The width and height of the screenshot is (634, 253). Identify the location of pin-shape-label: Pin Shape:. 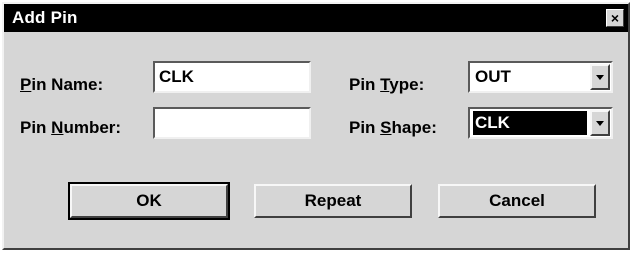
(393, 128).